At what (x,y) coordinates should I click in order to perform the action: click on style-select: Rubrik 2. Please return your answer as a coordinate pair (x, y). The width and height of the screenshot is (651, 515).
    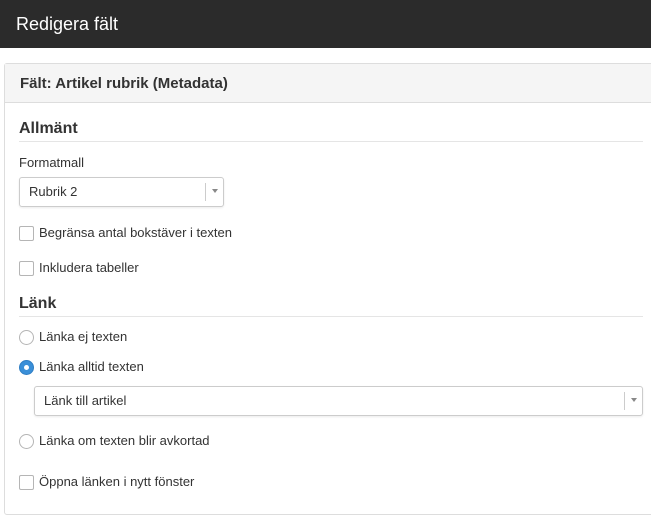
    Looking at the image, I should click on (121, 192).